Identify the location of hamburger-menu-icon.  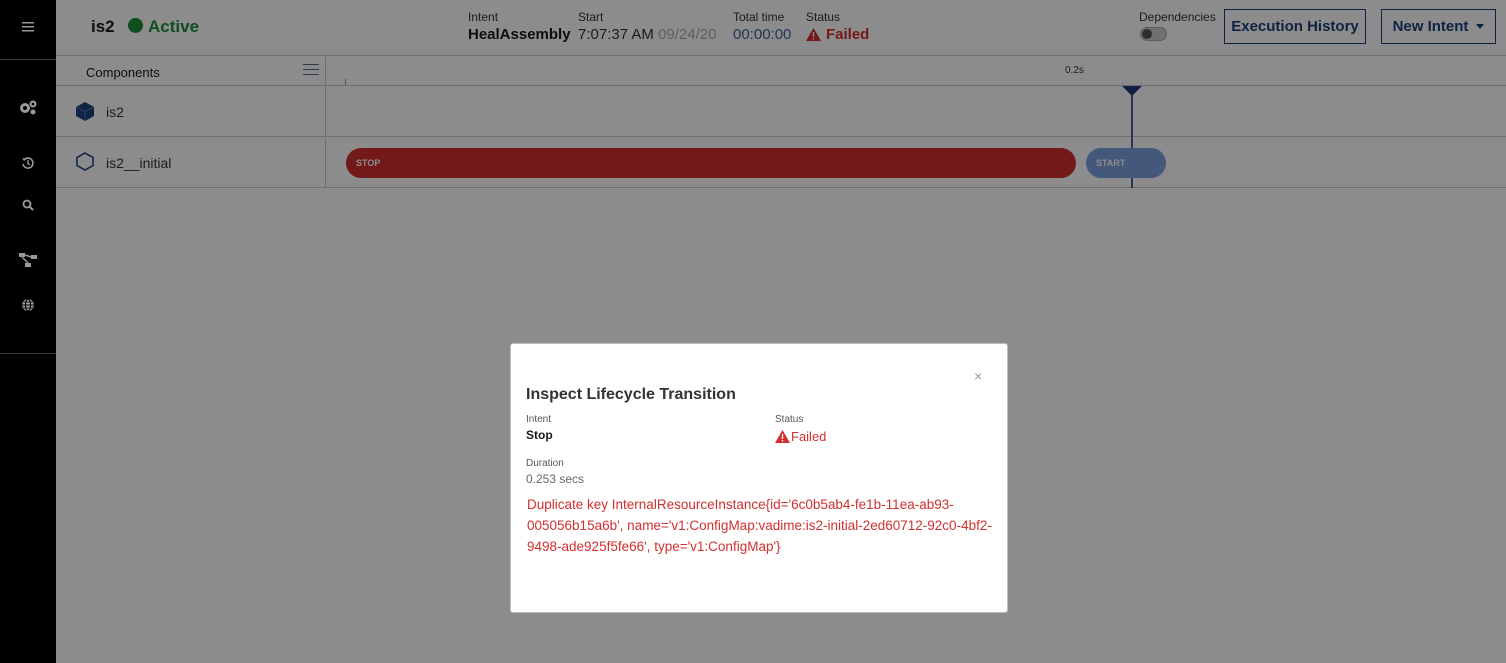
(28, 27).